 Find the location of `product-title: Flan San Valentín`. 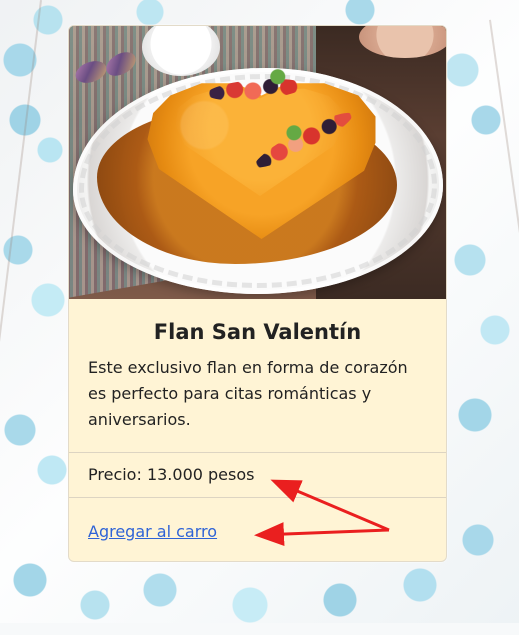

product-title: Flan San Valentín is located at coordinates (257, 332).